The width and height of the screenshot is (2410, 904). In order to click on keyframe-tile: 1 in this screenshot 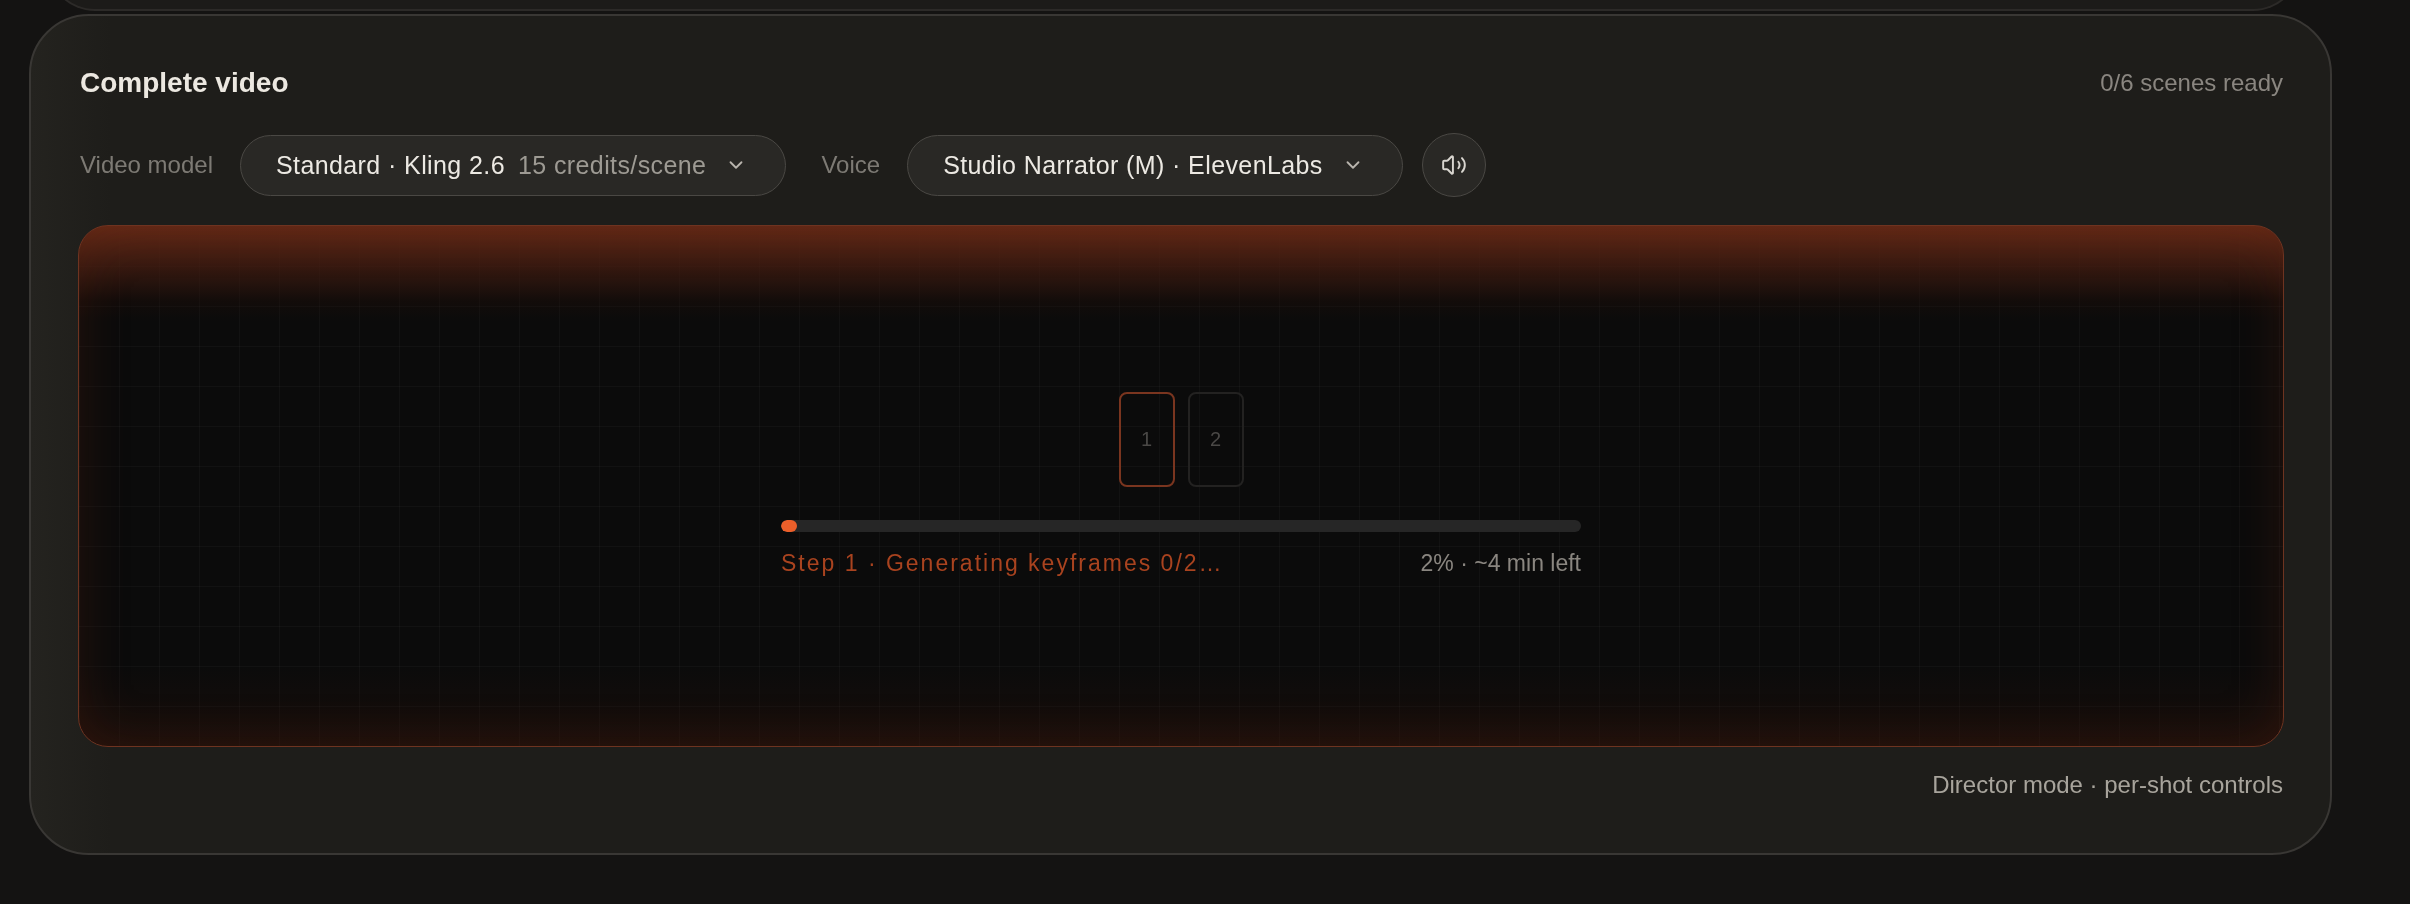, I will do `click(1146, 439)`.